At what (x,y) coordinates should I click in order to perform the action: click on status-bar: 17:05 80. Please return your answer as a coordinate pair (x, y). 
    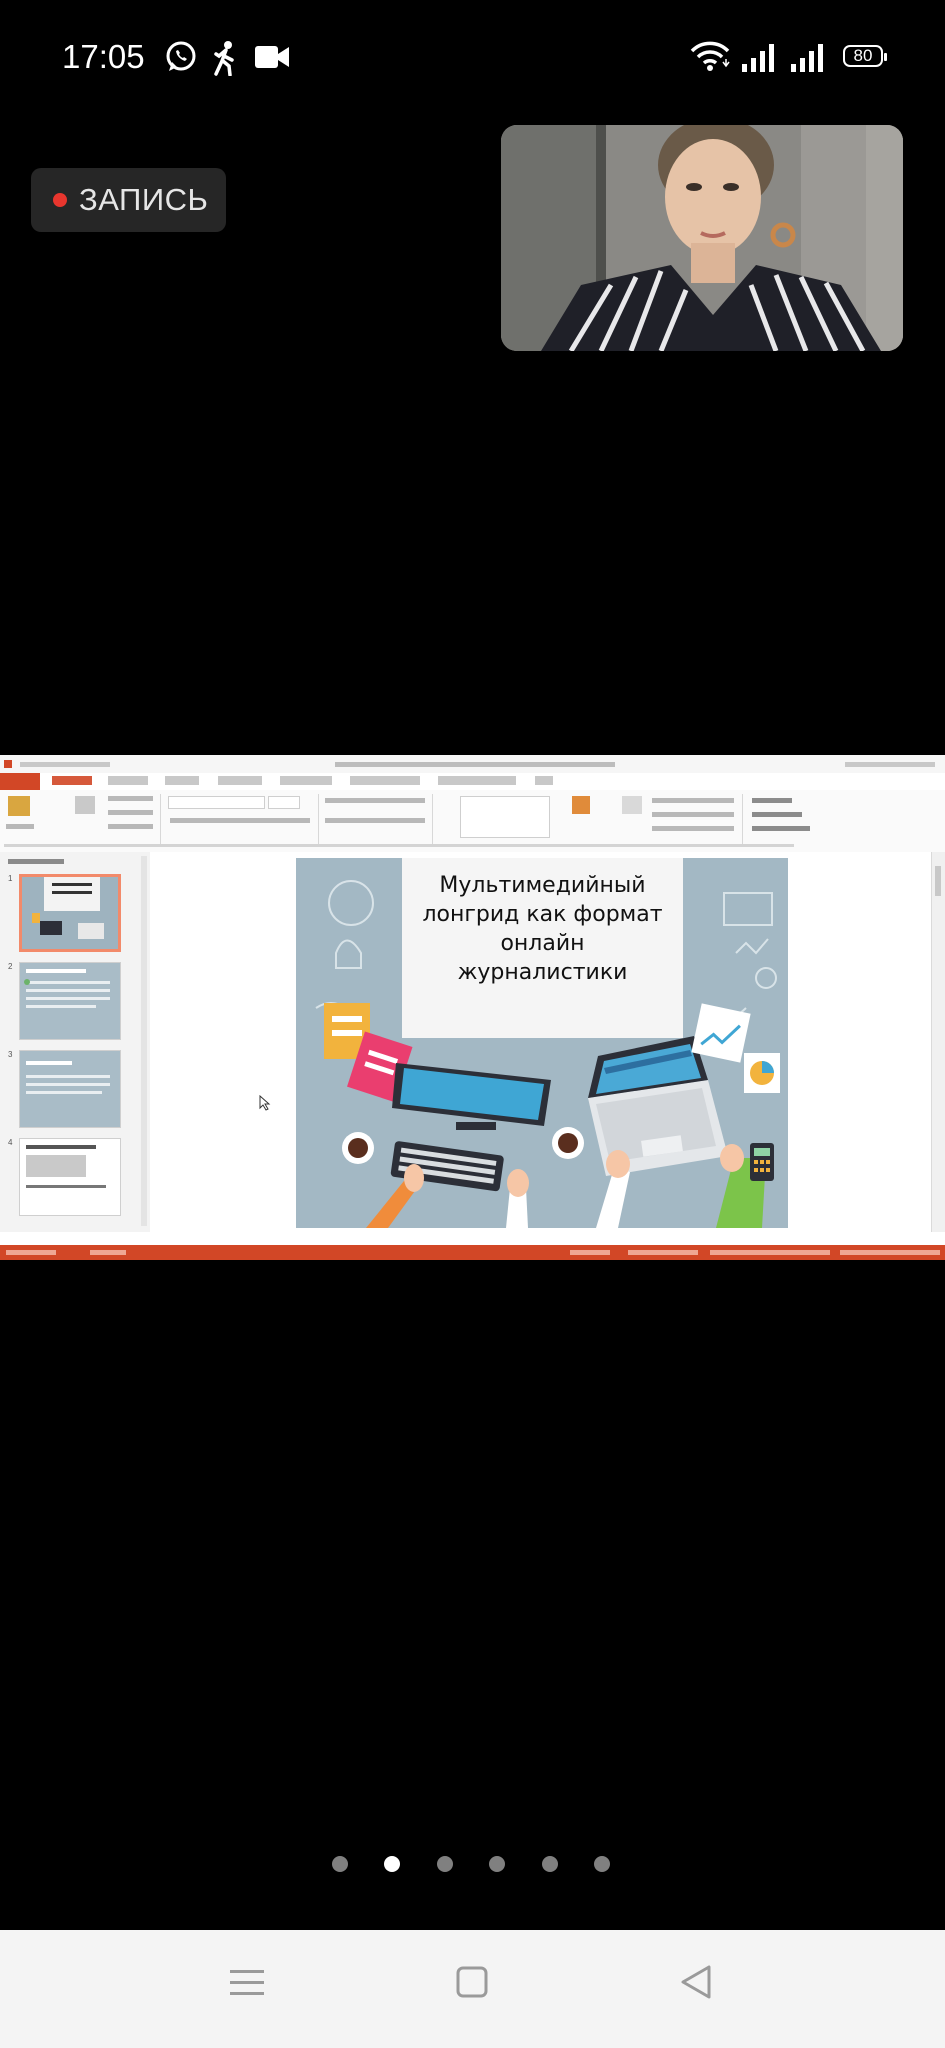
    Looking at the image, I should click on (472, 58).